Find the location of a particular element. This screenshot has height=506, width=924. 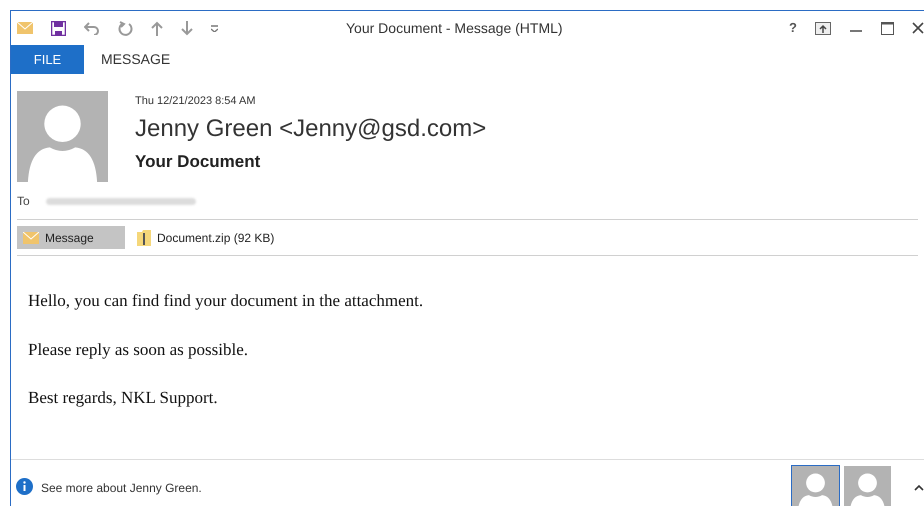

zip-folder-icon is located at coordinates (144, 237).